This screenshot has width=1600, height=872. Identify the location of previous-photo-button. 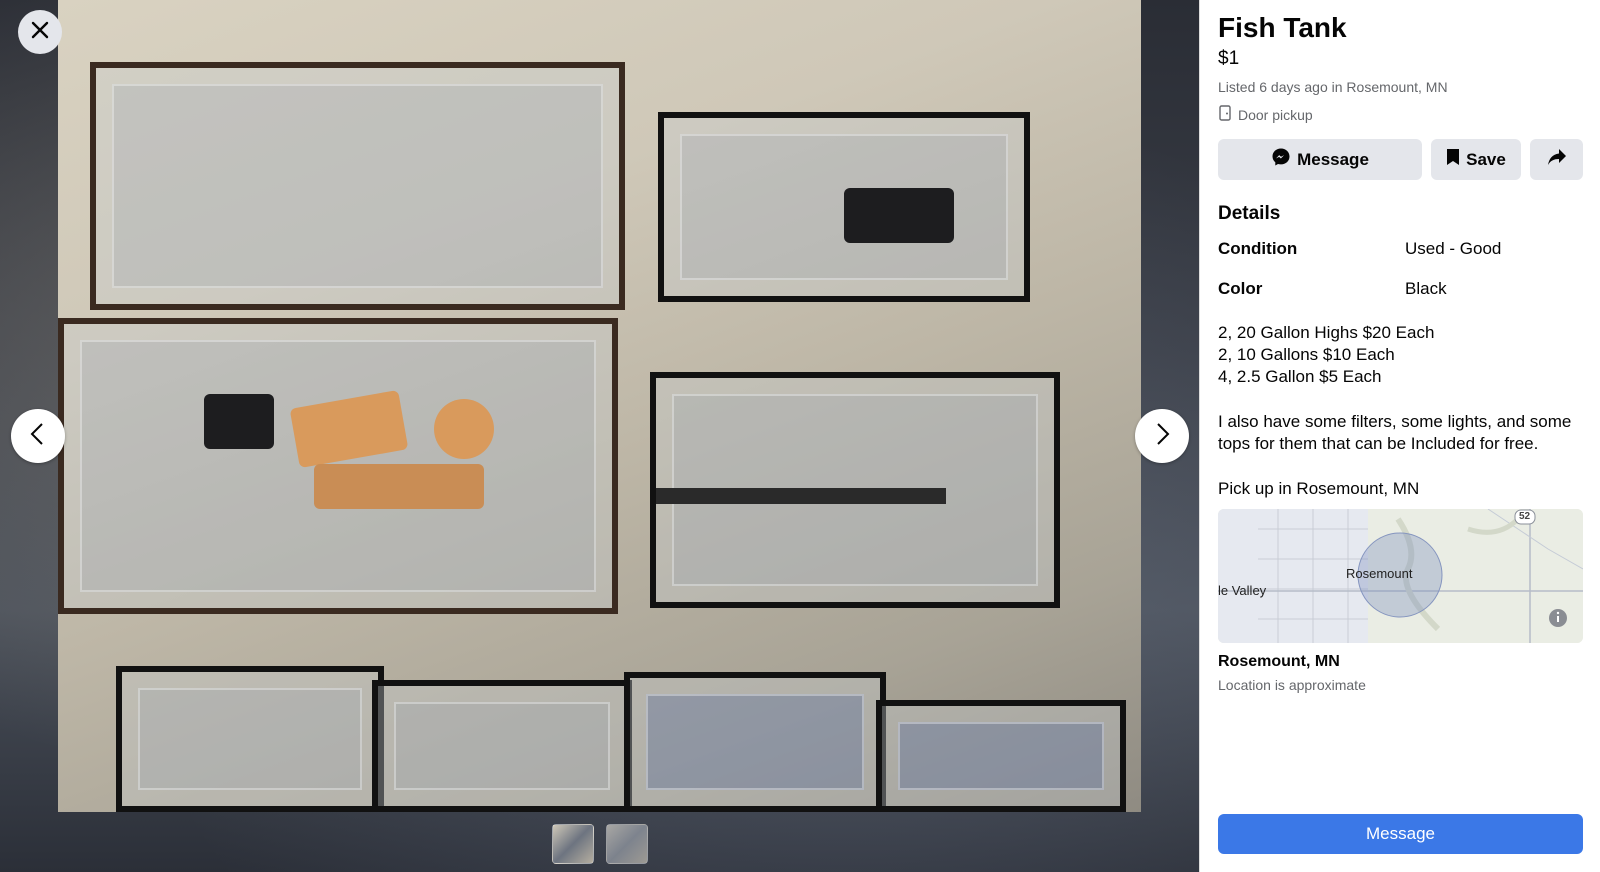
(38, 436).